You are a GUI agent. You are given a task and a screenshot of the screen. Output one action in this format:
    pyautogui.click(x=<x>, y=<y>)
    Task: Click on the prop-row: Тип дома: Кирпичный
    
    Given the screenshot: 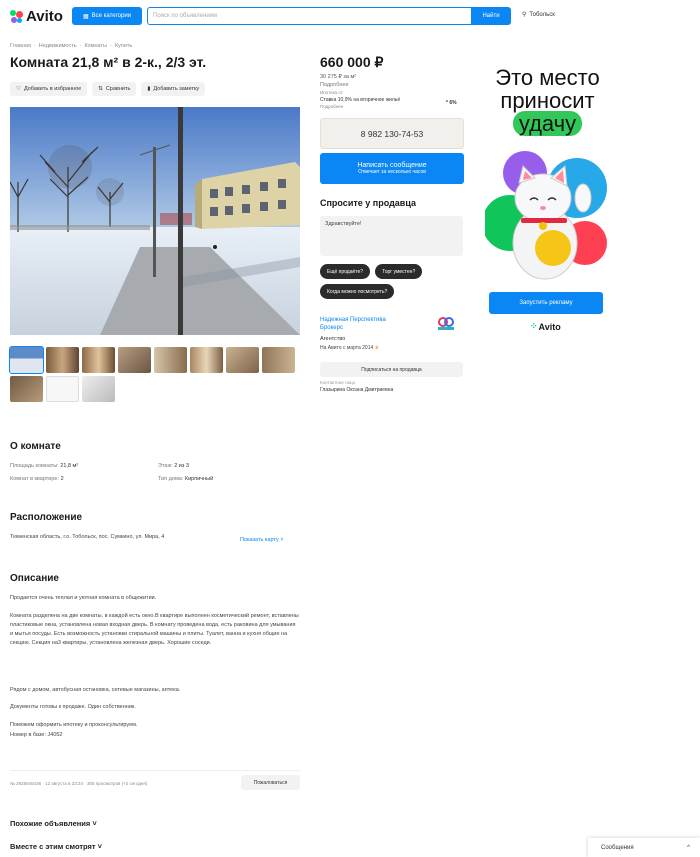 What is the action you would take?
    pyautogui.click(x=185, y=479)
    